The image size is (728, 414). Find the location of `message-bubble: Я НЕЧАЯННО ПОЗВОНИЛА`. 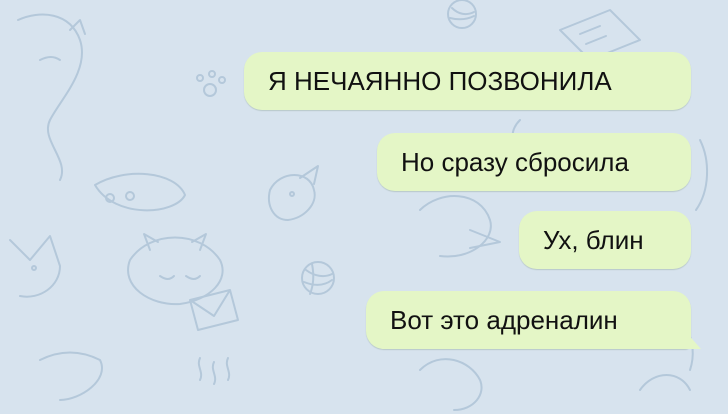

message-bubble: Я НЕЧАЯННО ПОЗВОНИЛА is located at coordinates (467, 81).